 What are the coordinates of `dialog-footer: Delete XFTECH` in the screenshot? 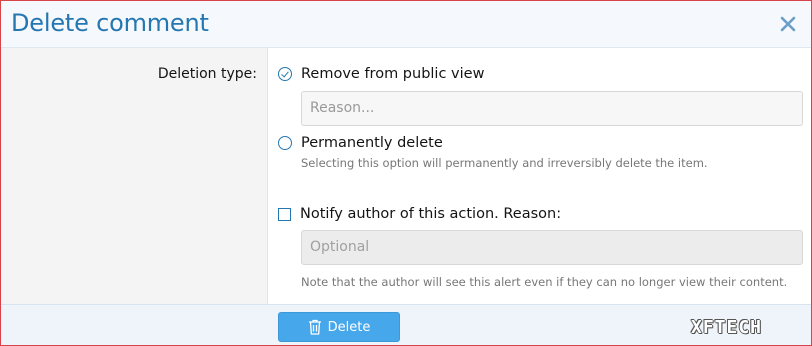 It's located at (406, 324).